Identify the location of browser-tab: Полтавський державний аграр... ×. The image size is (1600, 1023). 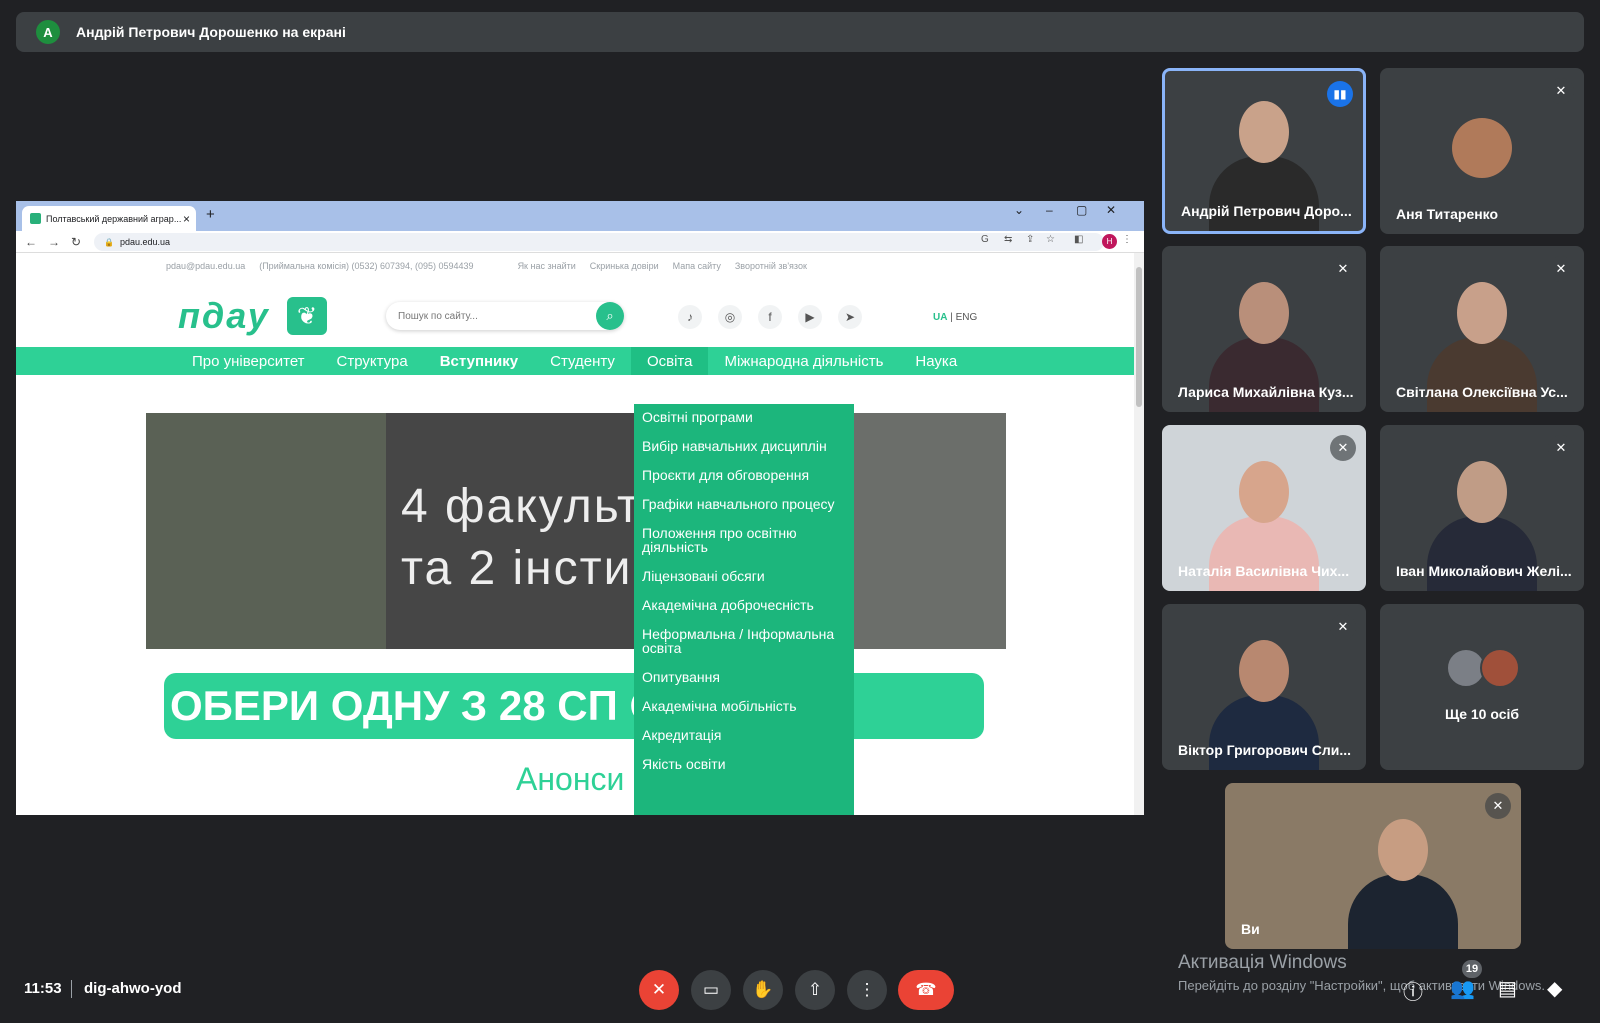
(109, 218).